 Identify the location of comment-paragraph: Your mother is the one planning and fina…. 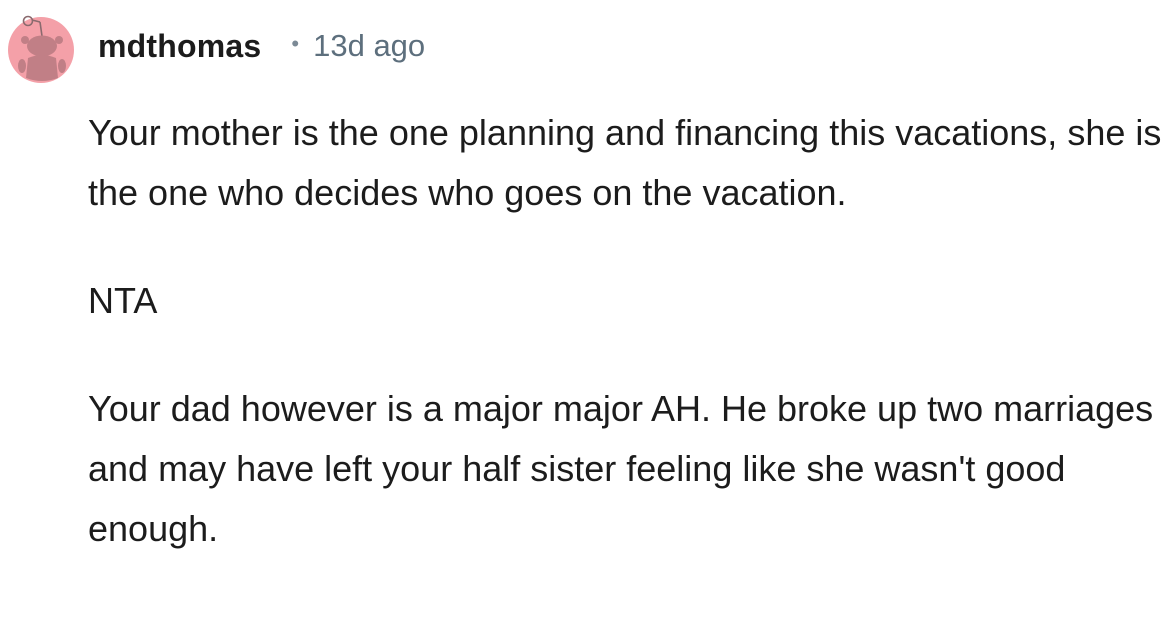
(625, 162).